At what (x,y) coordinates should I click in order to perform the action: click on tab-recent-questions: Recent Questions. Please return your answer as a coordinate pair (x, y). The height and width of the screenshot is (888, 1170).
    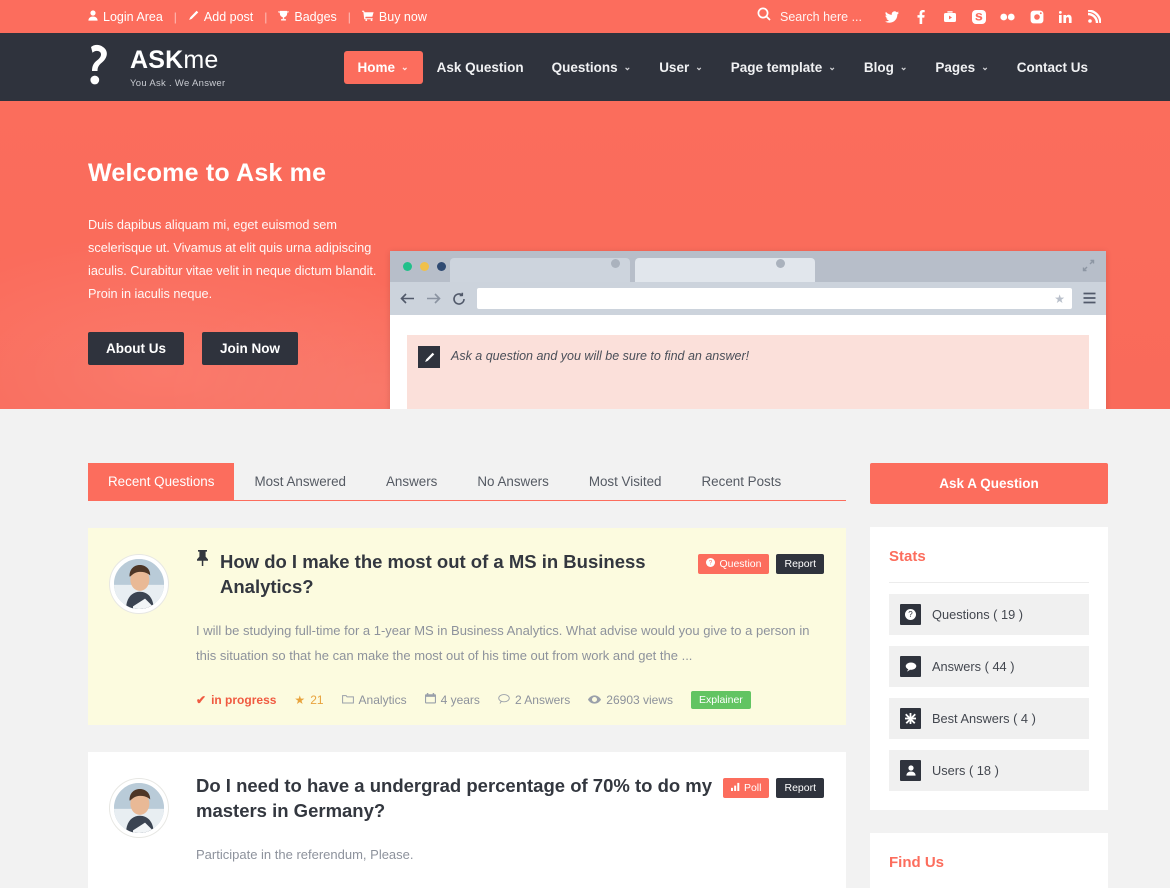
    Looking at the image, I should click on (161, 481).